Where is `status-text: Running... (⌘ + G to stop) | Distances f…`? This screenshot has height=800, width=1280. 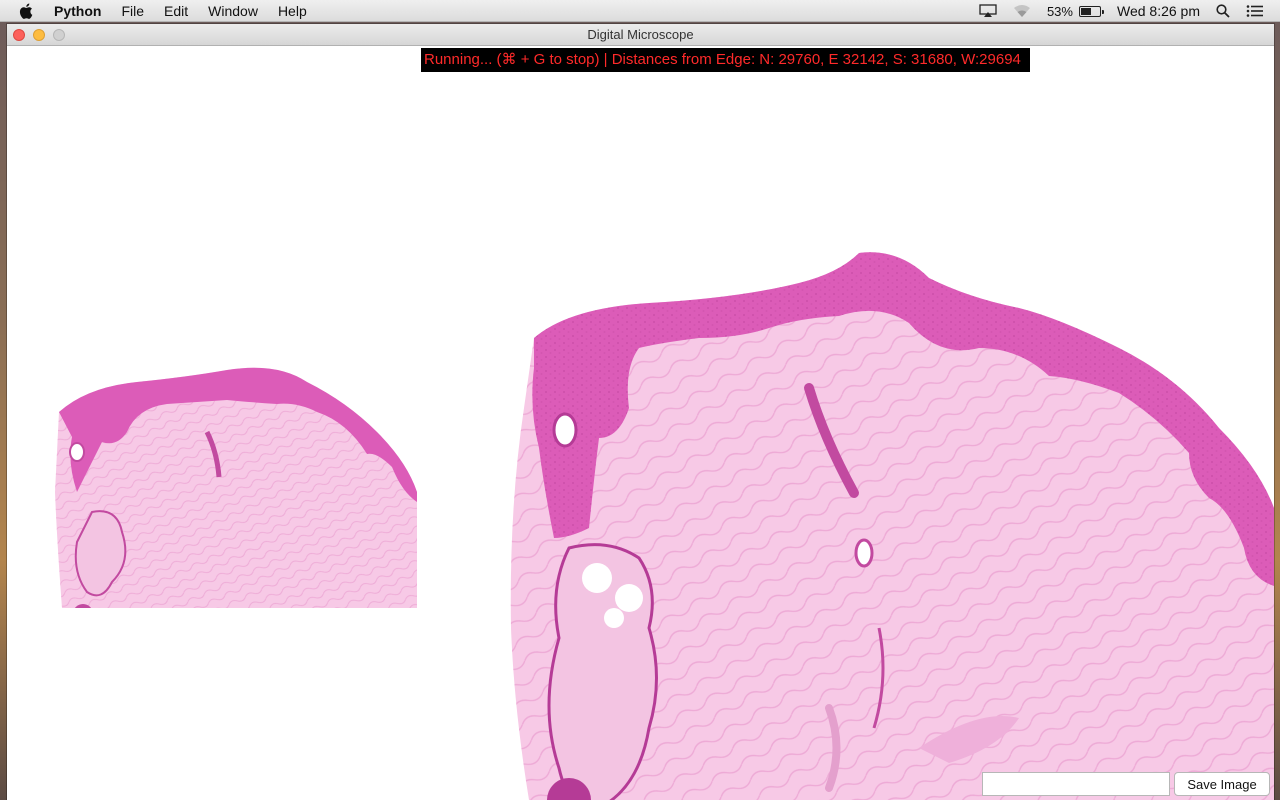 status-text: Running... (⌘ + G to stop) | Distances f… is located at coordinates (725, 60).